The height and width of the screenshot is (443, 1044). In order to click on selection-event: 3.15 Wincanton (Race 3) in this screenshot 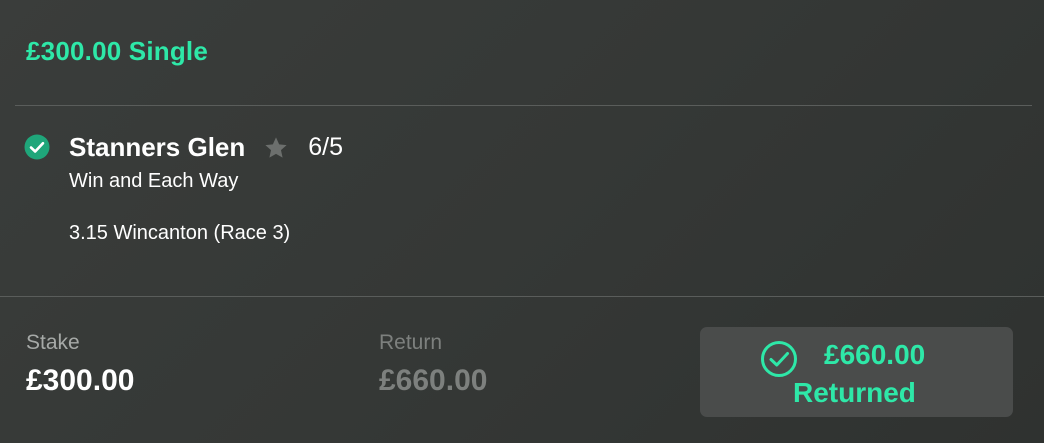, I will do `click(180, 233)`.